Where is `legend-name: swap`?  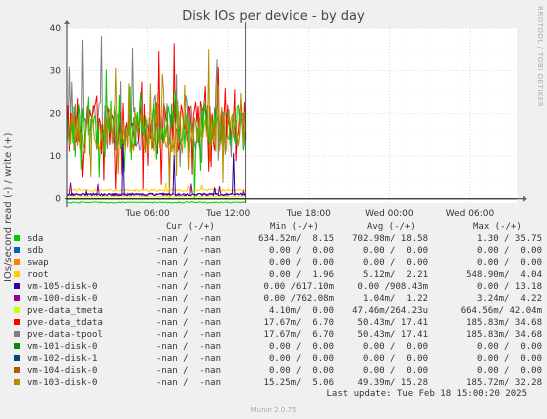 legend-name: swap is located at coordinates (38, 263).